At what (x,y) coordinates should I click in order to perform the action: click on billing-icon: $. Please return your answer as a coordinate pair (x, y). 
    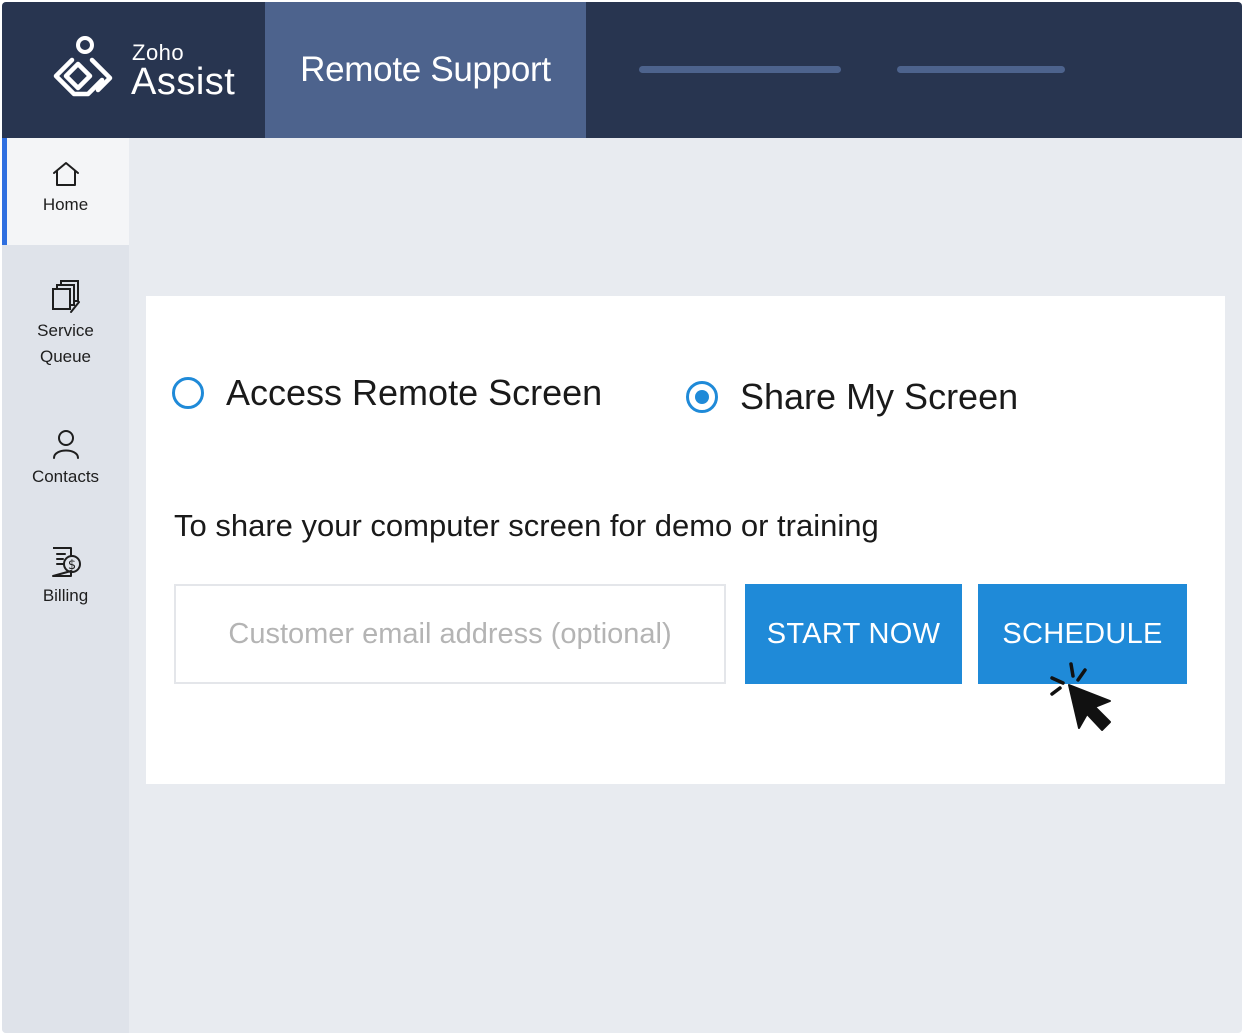
    Looking at the image, I should click on (66, 562).